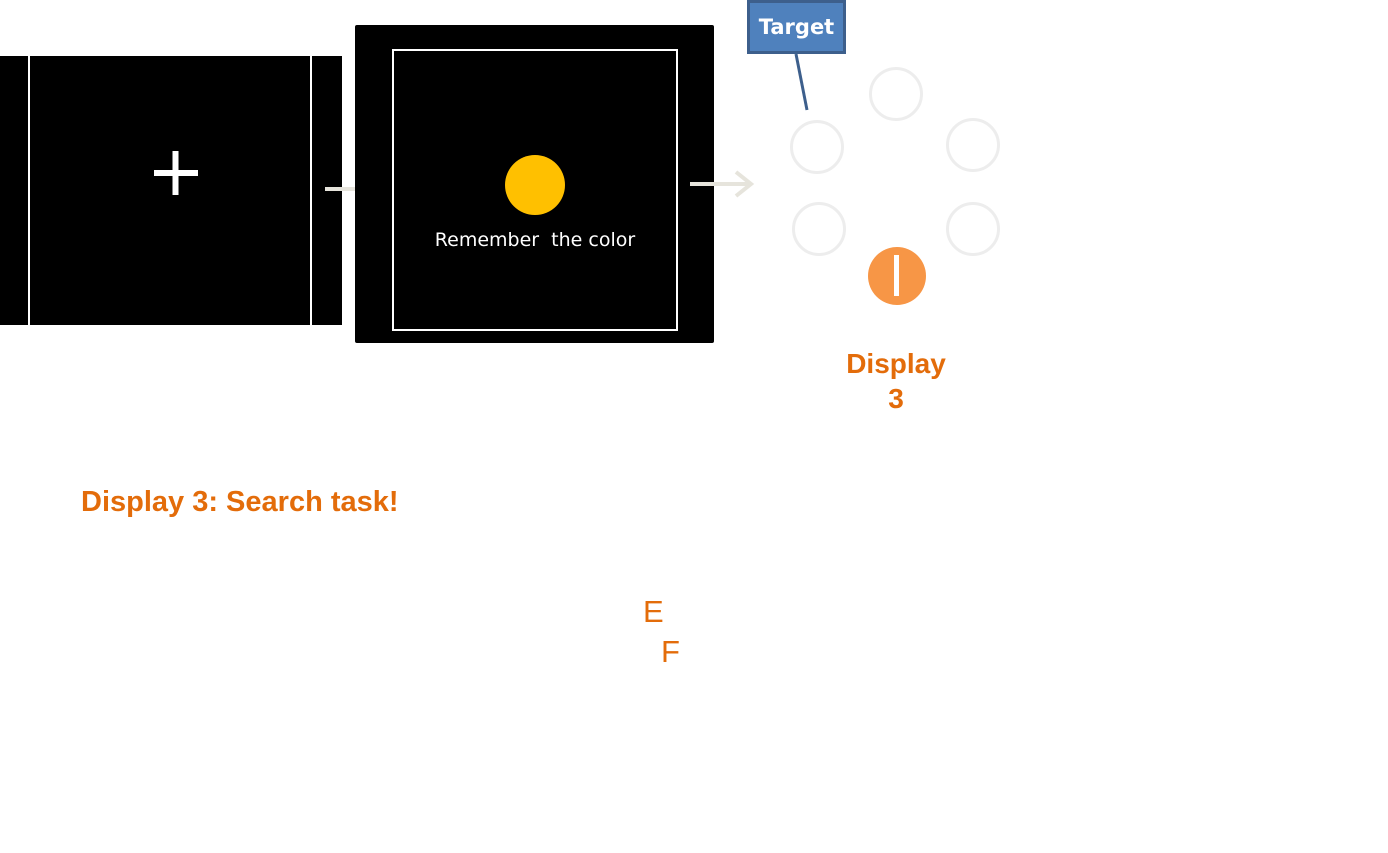 The height and width of the screenshot is (853, 1388). I want to click on memory-instruction: Remember the color, so click(535, 240).